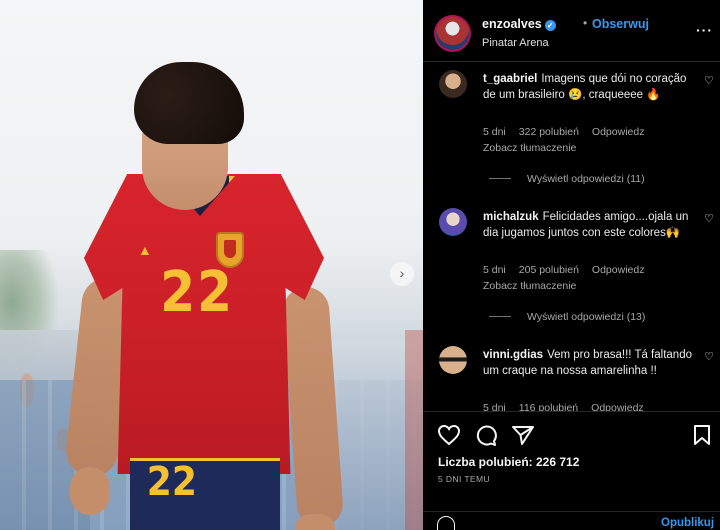 This screenshot has width=720, height=530. What do you see at coordinates (145, 250) in the screenshot?
I see `kit-maker-logo: ▲` at bounding box center [145, 250].